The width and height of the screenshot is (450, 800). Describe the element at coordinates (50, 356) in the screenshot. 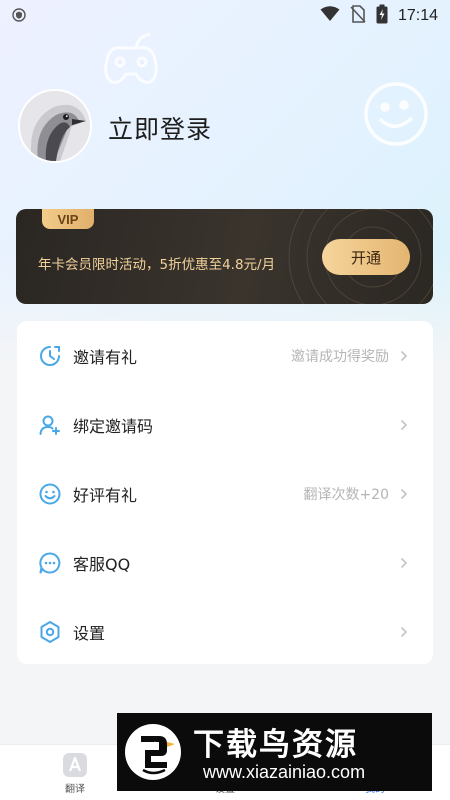

I see `invite-gift-icon` at that location.